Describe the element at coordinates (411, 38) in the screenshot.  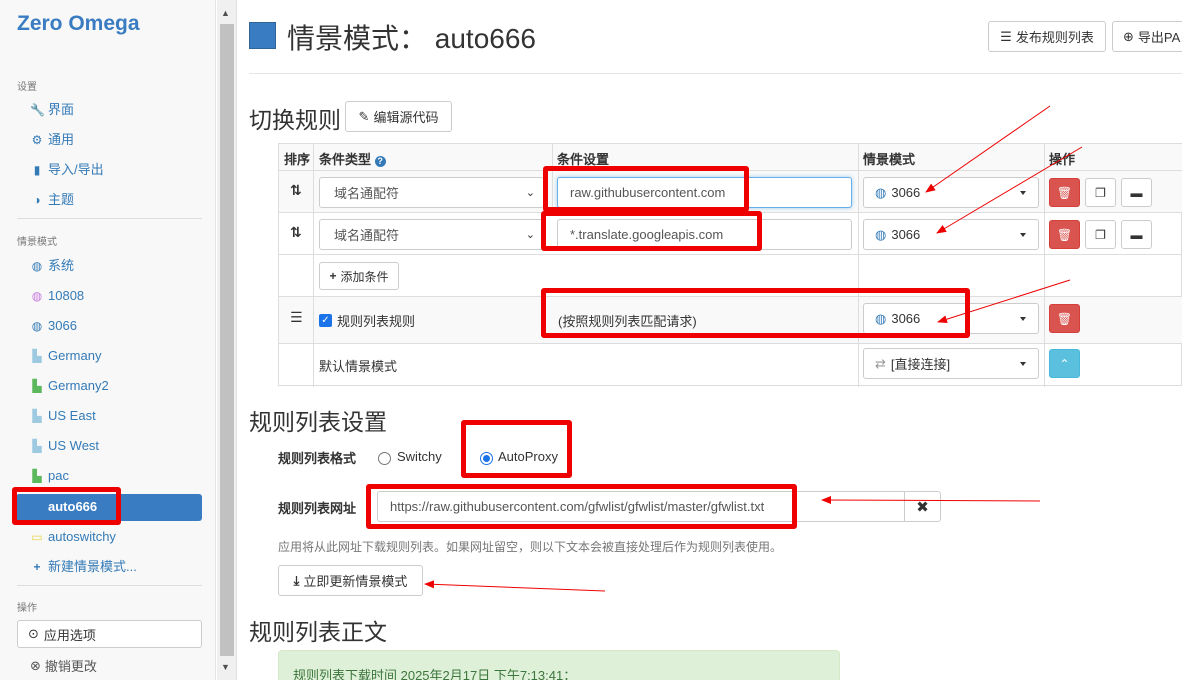
I see `page-title: 情景模式： auto666` at that location.